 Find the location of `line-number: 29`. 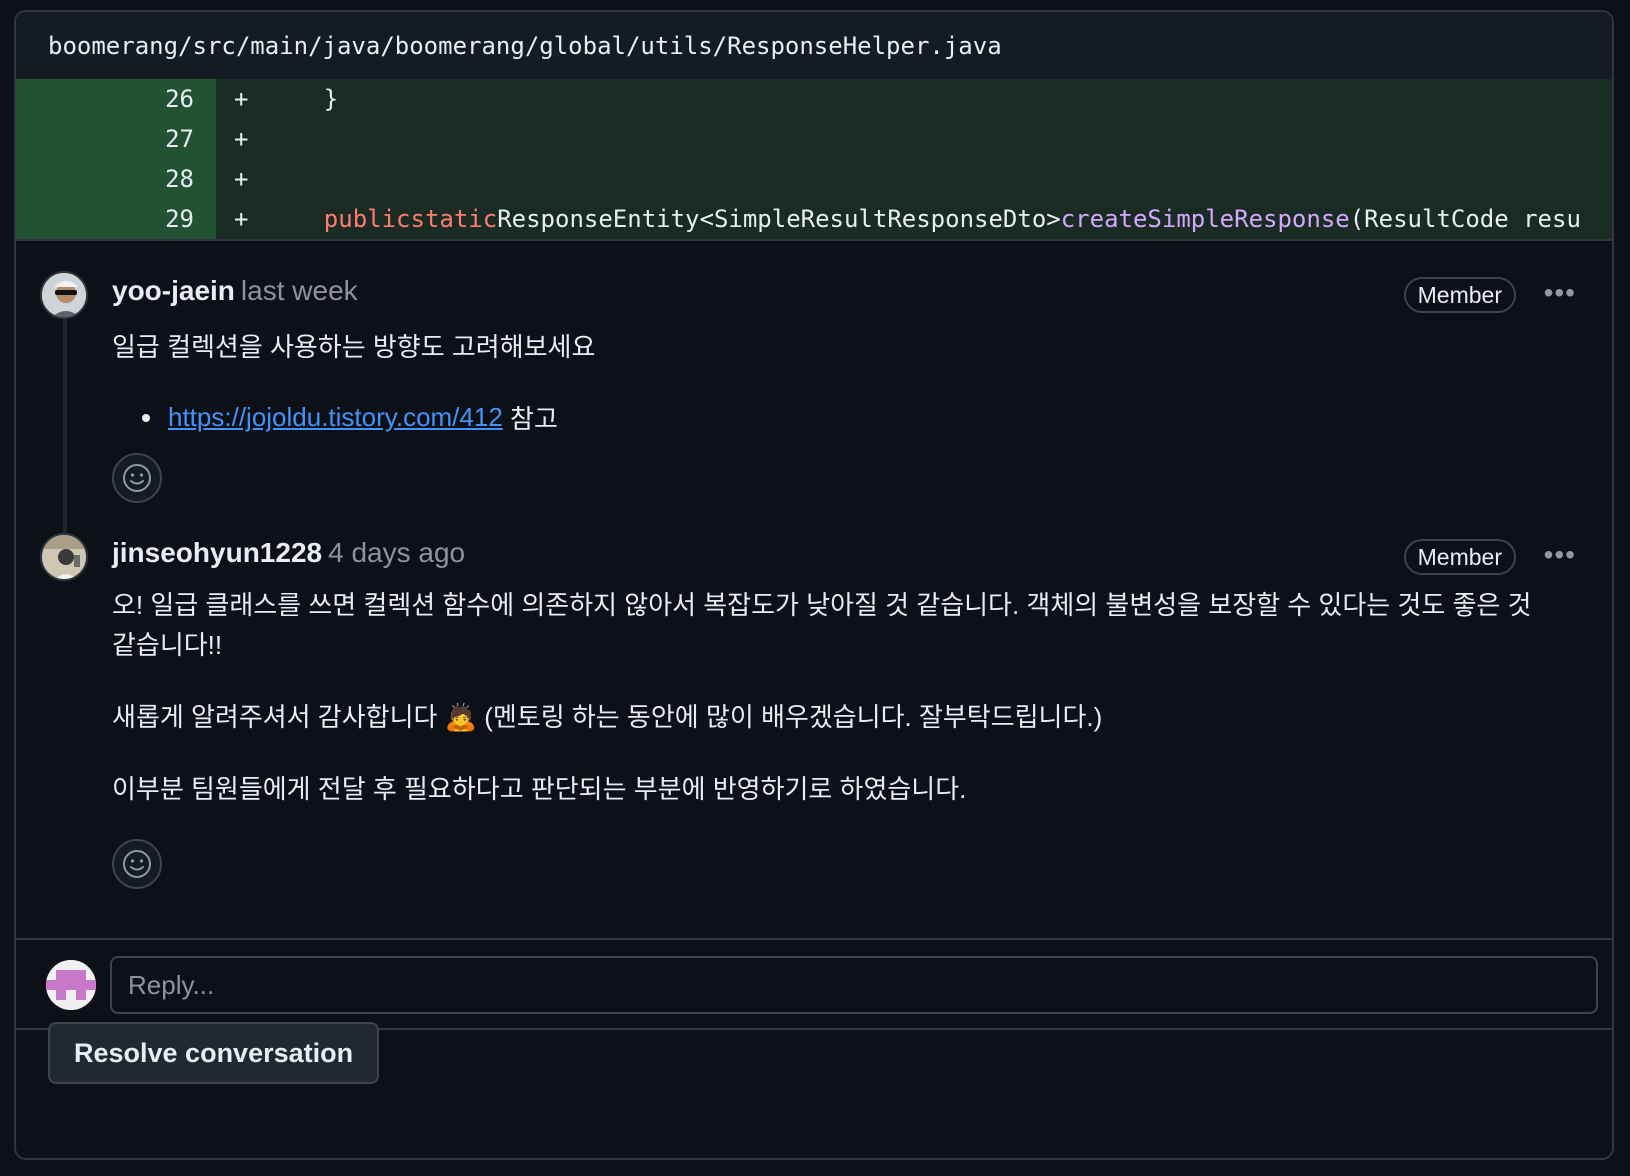

line-number: 29 is located at coordinates (116, 219).